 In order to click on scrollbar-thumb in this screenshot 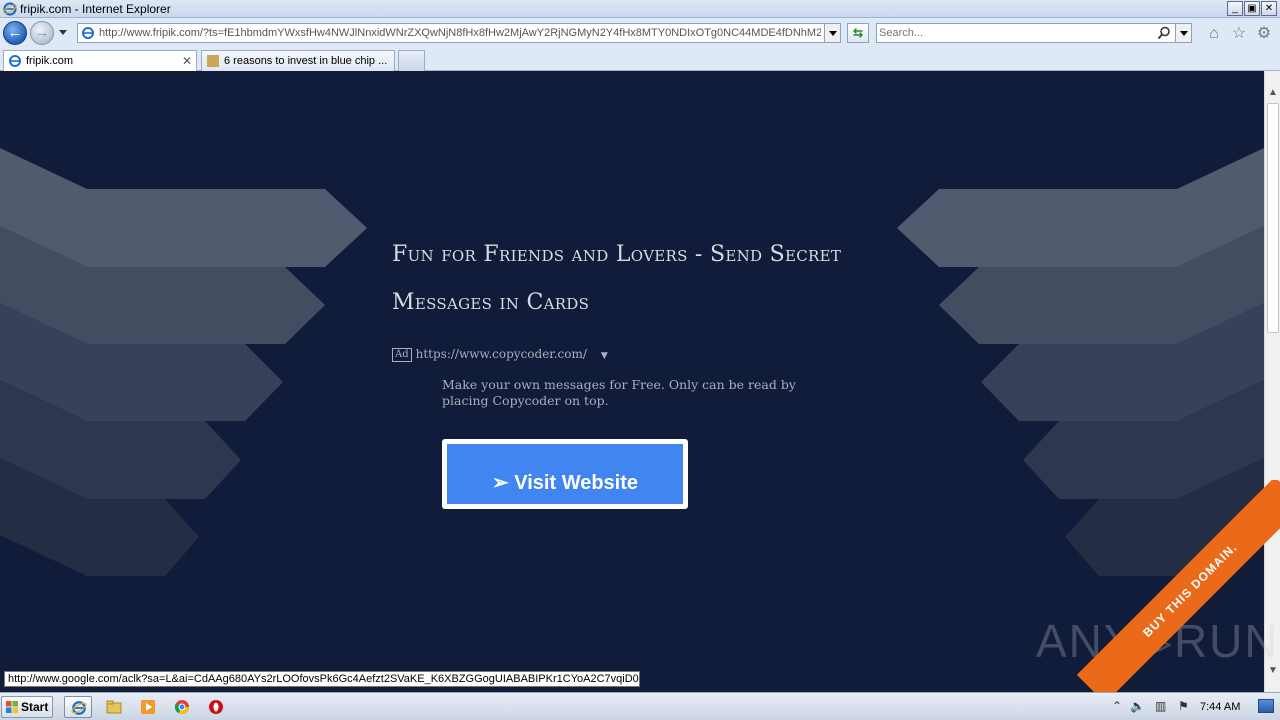, I will do `click(1273, 218)`.